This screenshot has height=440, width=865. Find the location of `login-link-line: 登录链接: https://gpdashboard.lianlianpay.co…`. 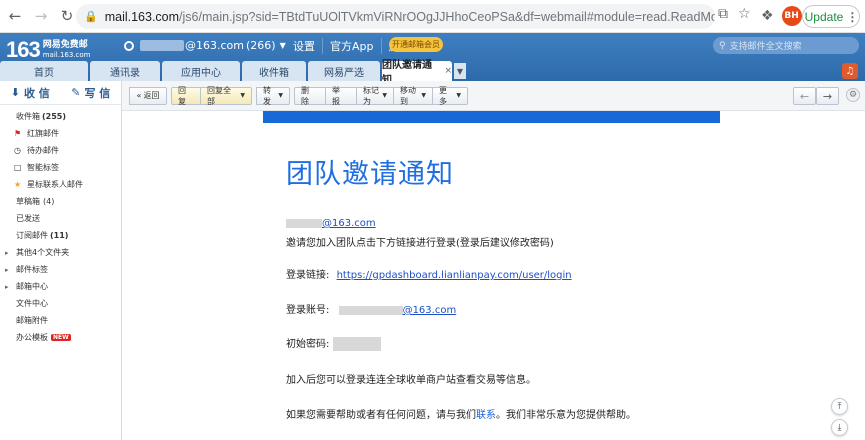

login-link-line: 登录链接: https://gpdashboard.lianlianpay.co… is located at coordinates (429, 273).